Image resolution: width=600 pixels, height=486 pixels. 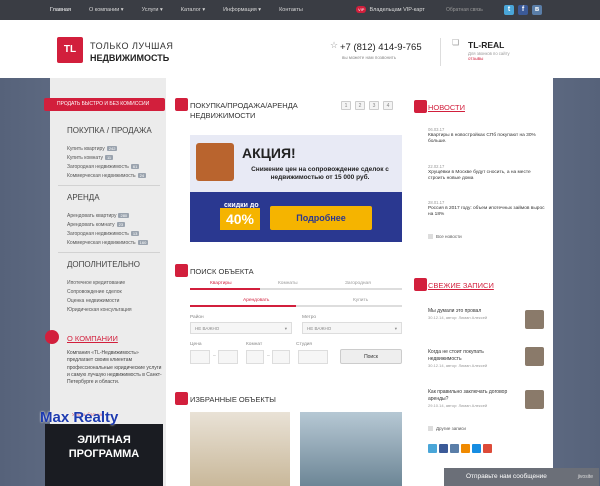 I want to click on sell-fast-button: ПРОДАТЬ БЫСТРО И БЕЗ КОМИССИИ, so click(x=104, y=104).